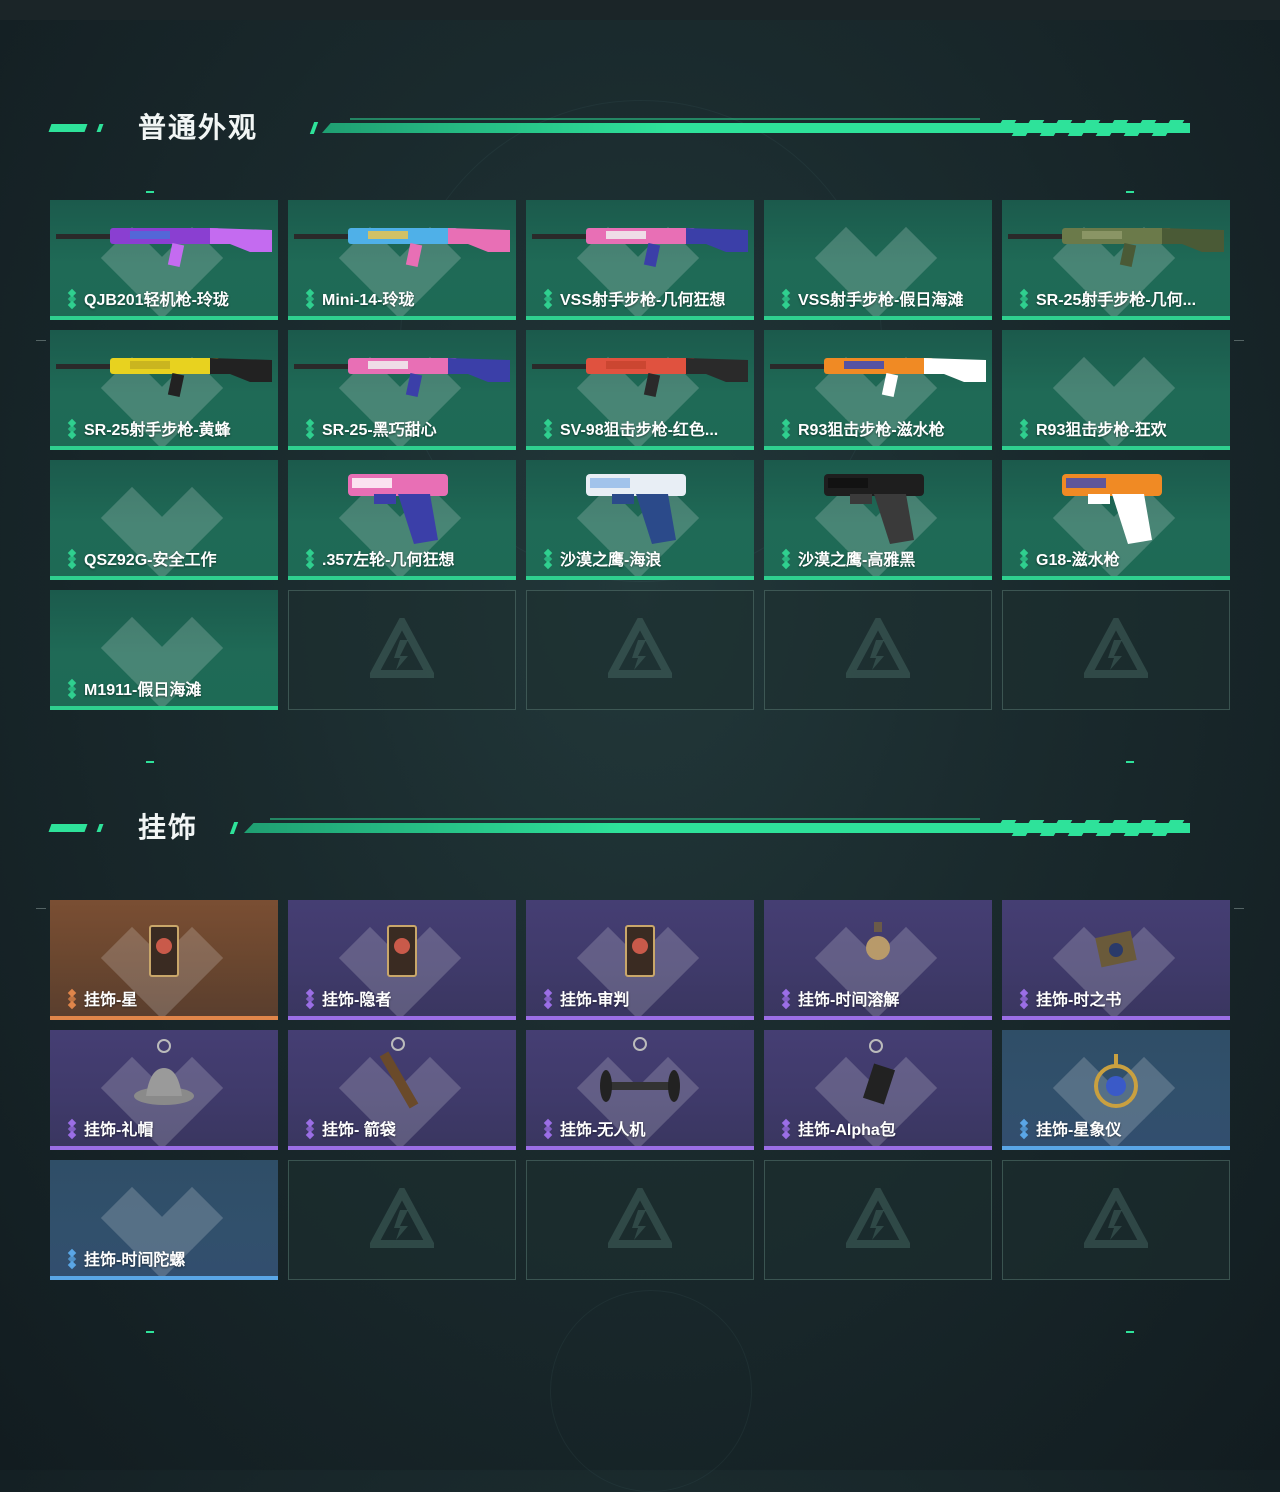 The width and height of the screenshot is (1280, 1492). What do you see at coordinates (1116, 390) in the screenshot?
I see `item-card: R93狙击步枪-狂欢` at bounding box center [1116, 390].